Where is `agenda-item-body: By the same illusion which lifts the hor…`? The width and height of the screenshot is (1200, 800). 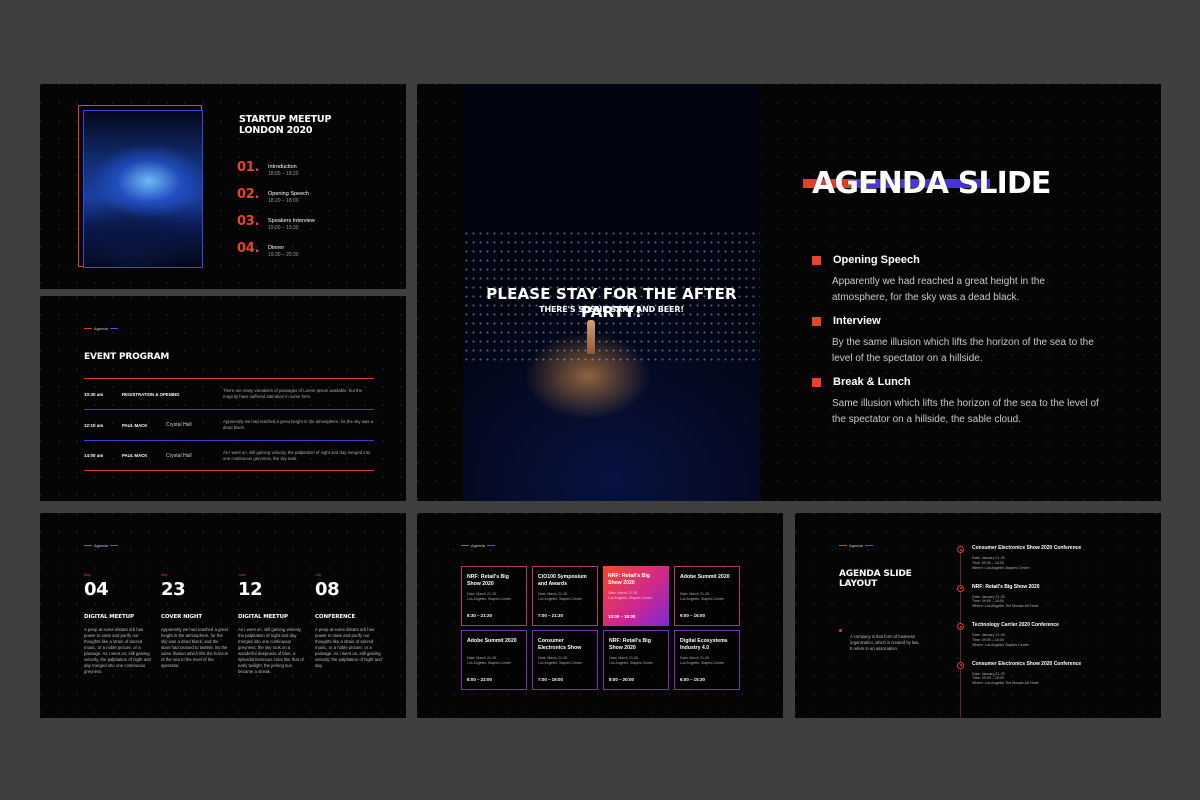
agenda-item-body: By the same illusion which lifts the hor… is located at coordinates (963, 350).